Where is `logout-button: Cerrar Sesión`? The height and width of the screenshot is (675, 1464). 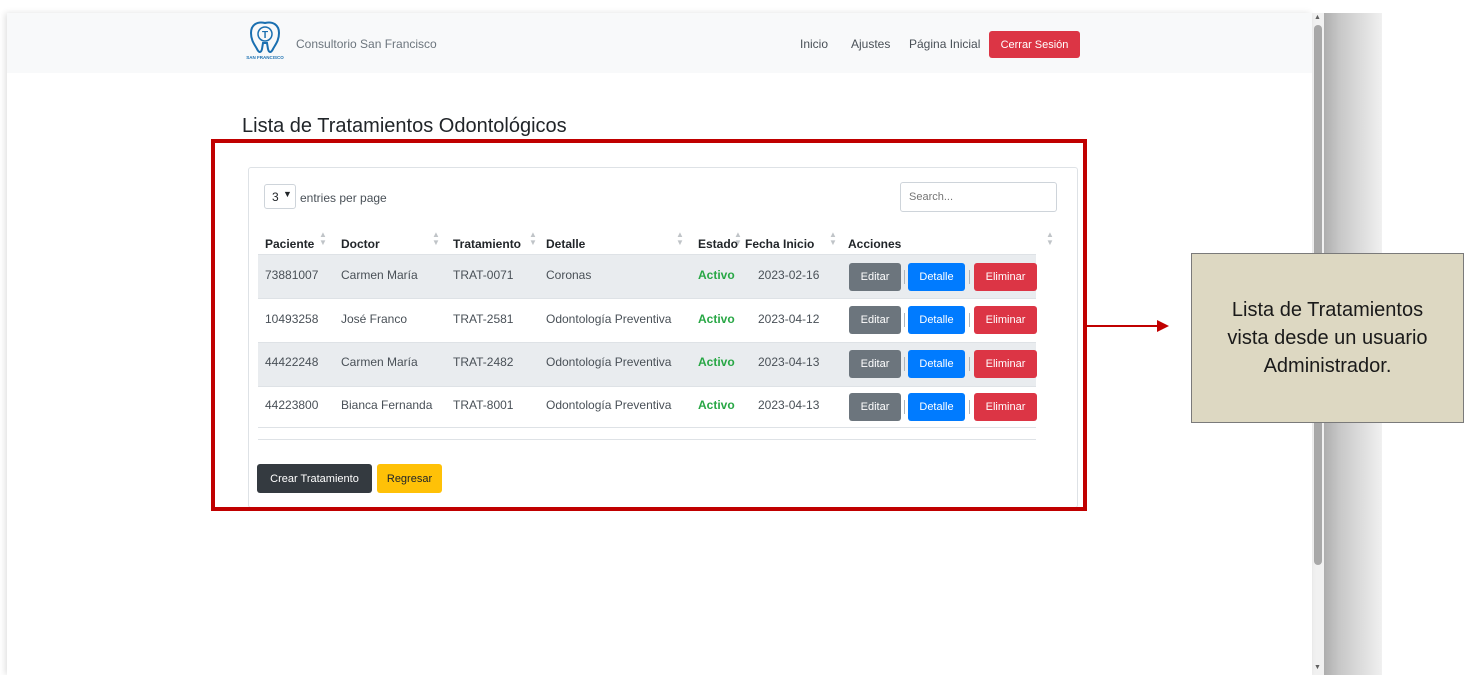
logout-button: Cerrar Sesión is located at coordinates (1034, 44).